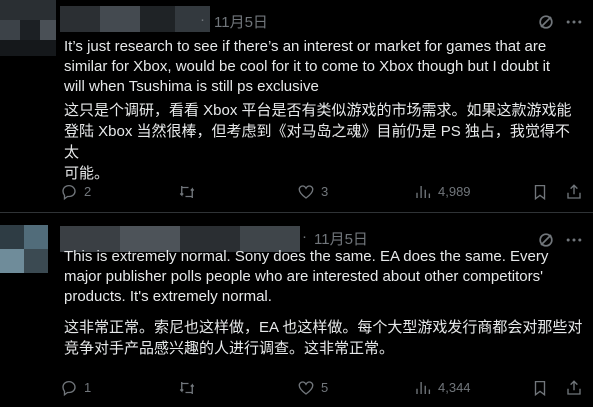  Describe the element at coordinates (88, 191) in the screenshot. I see `reply-count: 2` at that location.